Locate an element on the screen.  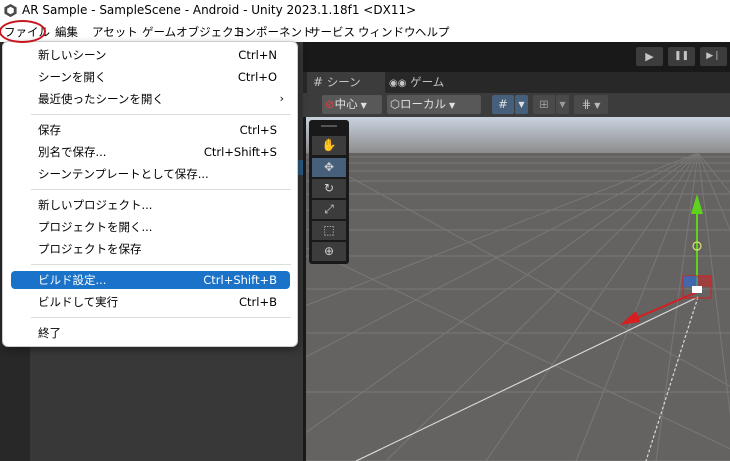
pivot-dropdown: ⊘中心 ▼ is located at coordinates (352, 104).